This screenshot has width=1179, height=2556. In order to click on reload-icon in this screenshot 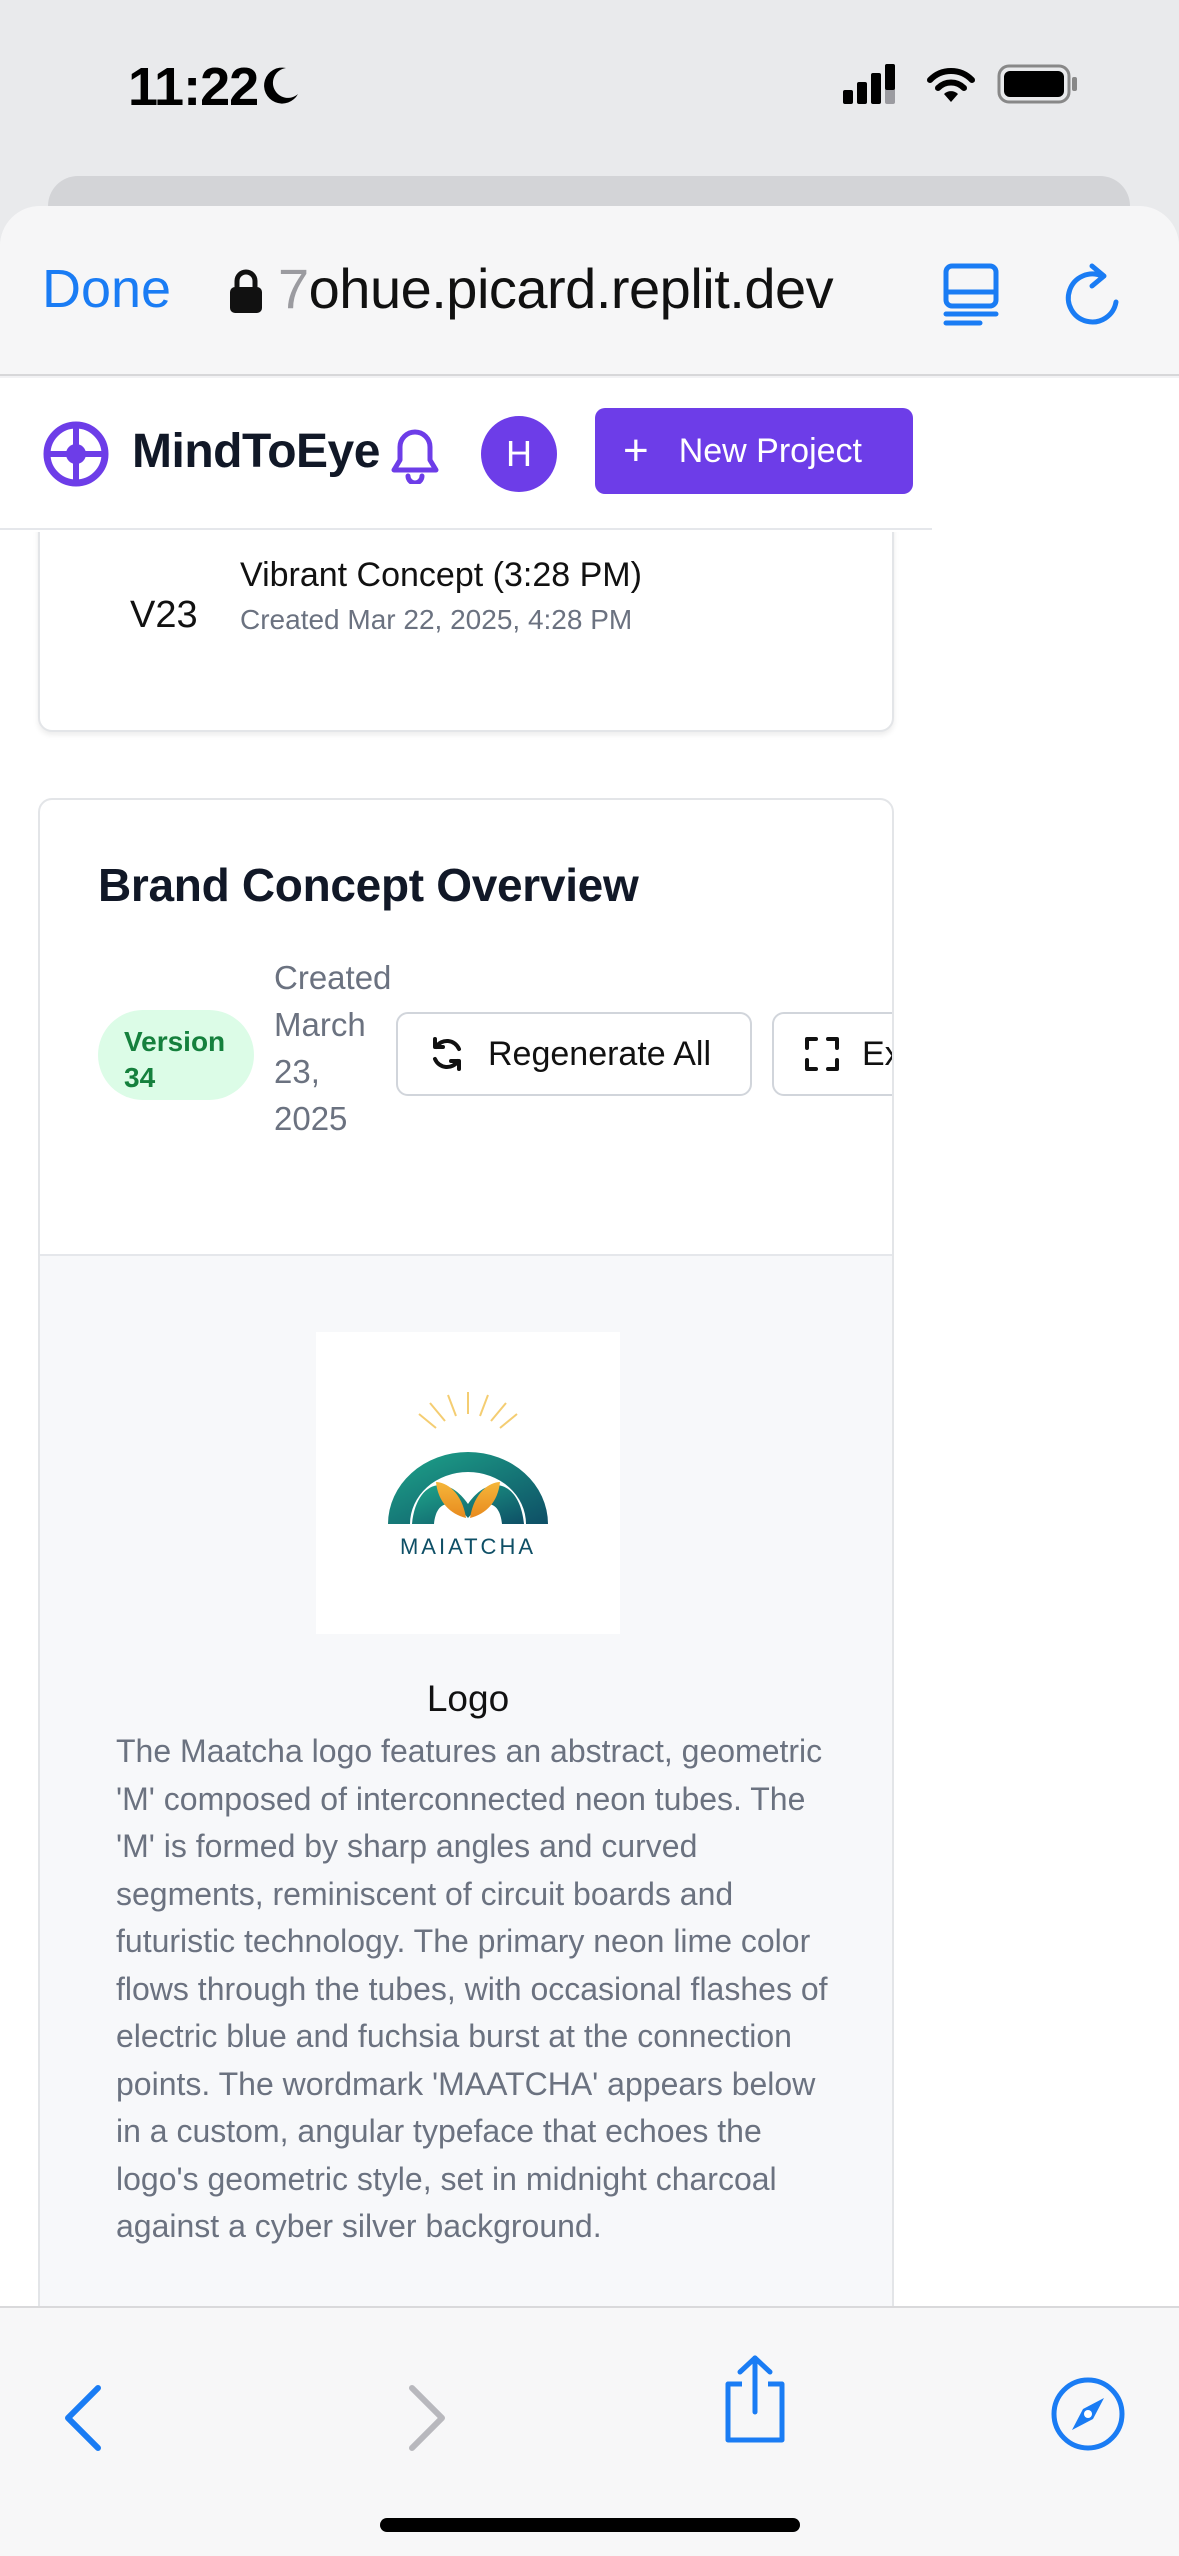, I will do `click(1094, 295)`.